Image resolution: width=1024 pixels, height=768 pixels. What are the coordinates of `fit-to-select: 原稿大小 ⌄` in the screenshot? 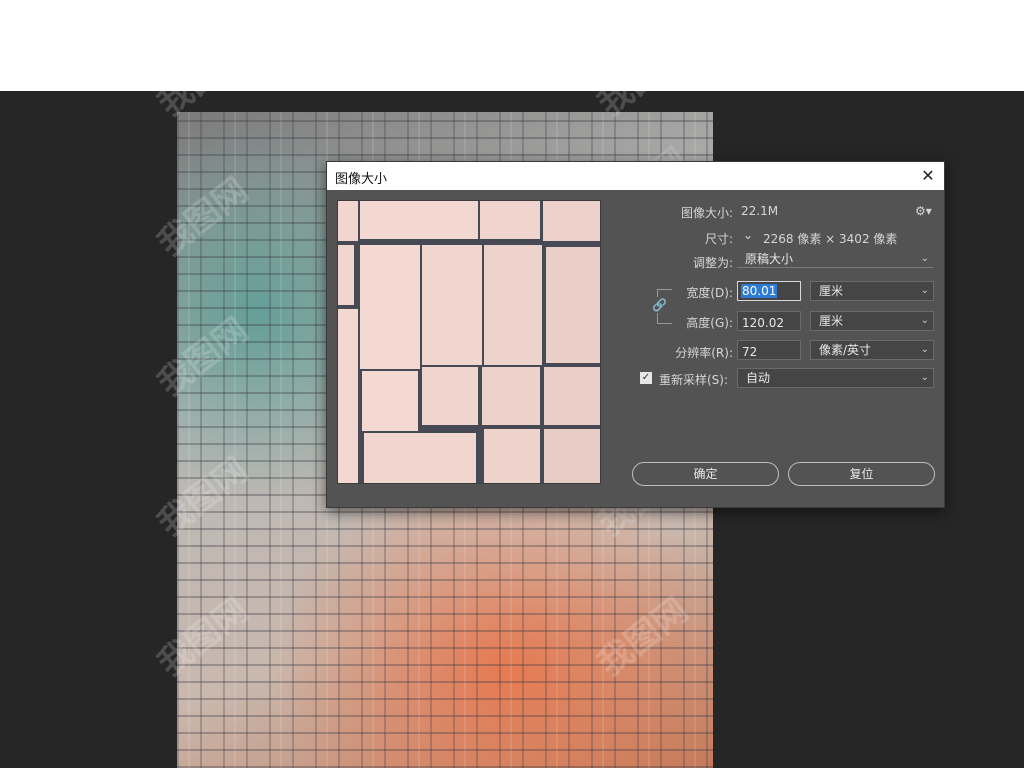 It's located at (835, 260).